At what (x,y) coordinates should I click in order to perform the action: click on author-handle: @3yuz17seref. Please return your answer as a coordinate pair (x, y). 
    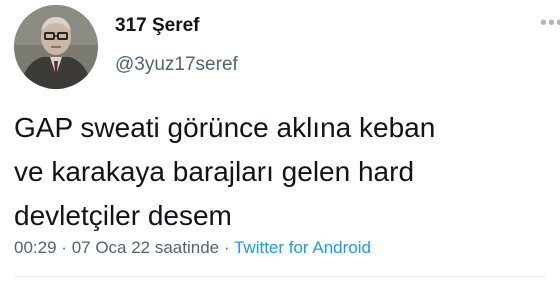
    Looking at the image, I should click on (176, 65).